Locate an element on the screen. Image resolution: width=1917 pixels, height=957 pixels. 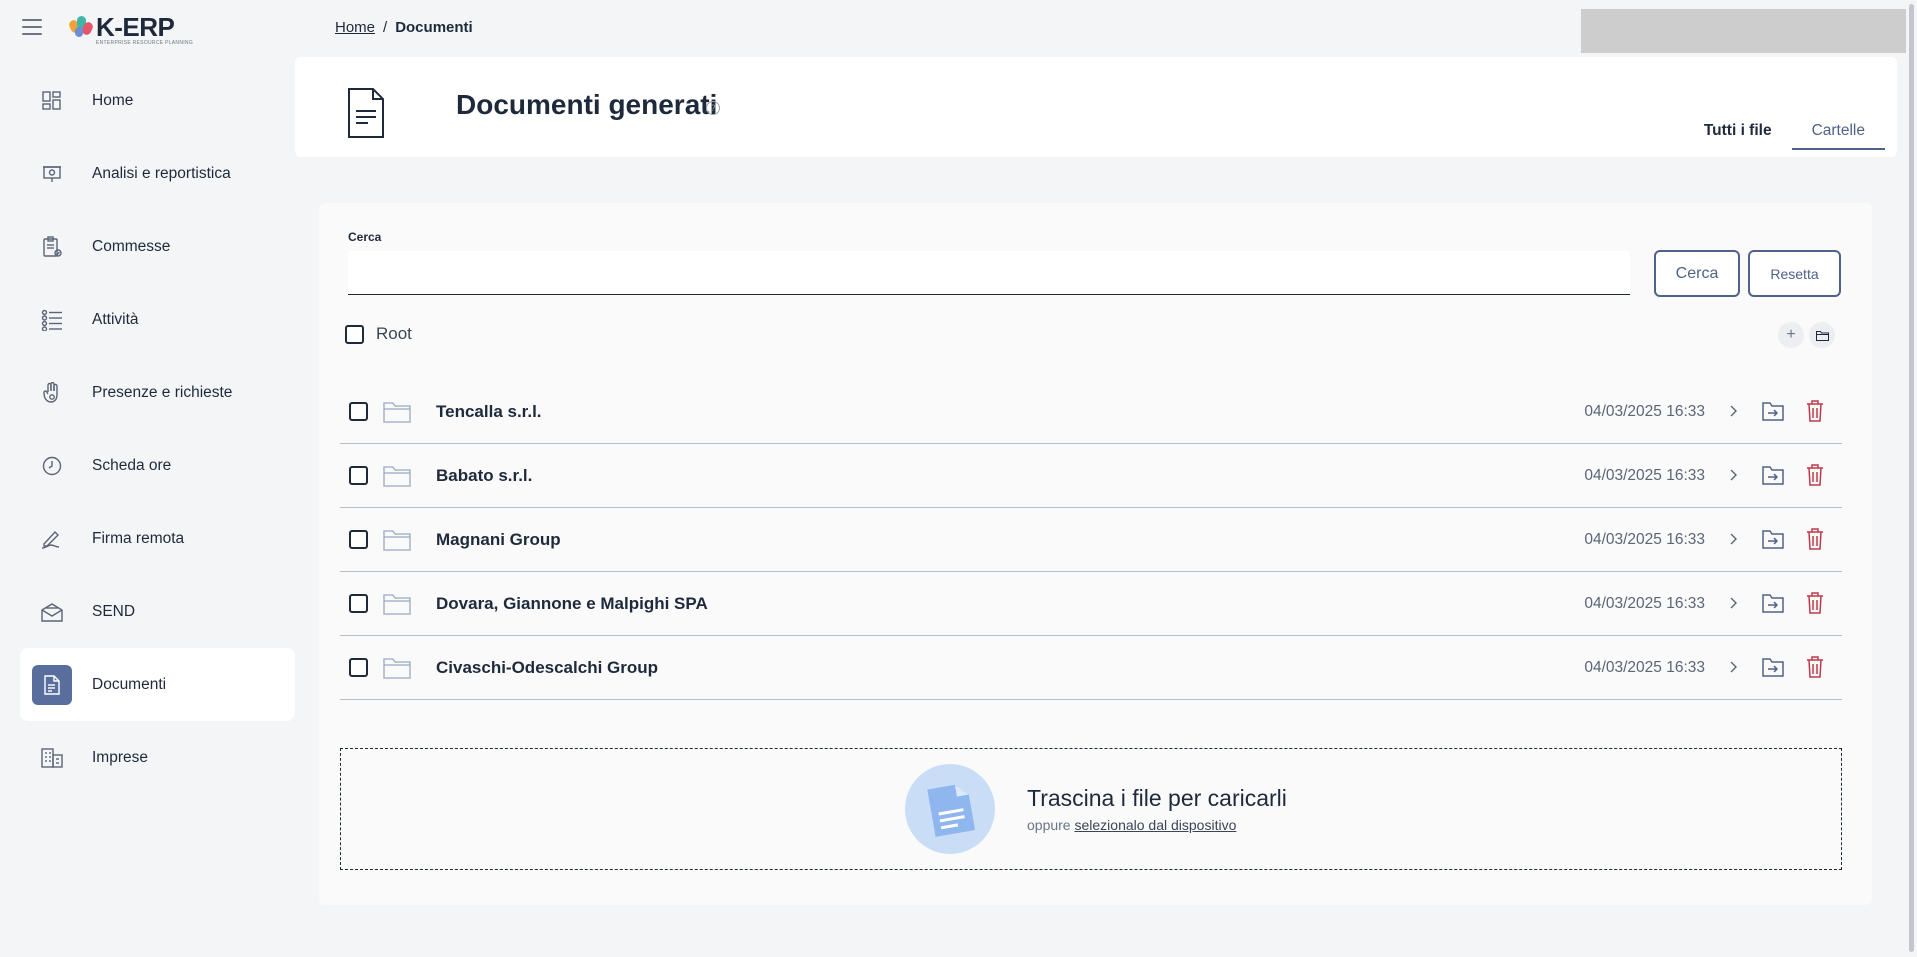
table-row: Tencalla s.r.l. 04/03/2025 16:33 is located at coordinates (1091, 412).